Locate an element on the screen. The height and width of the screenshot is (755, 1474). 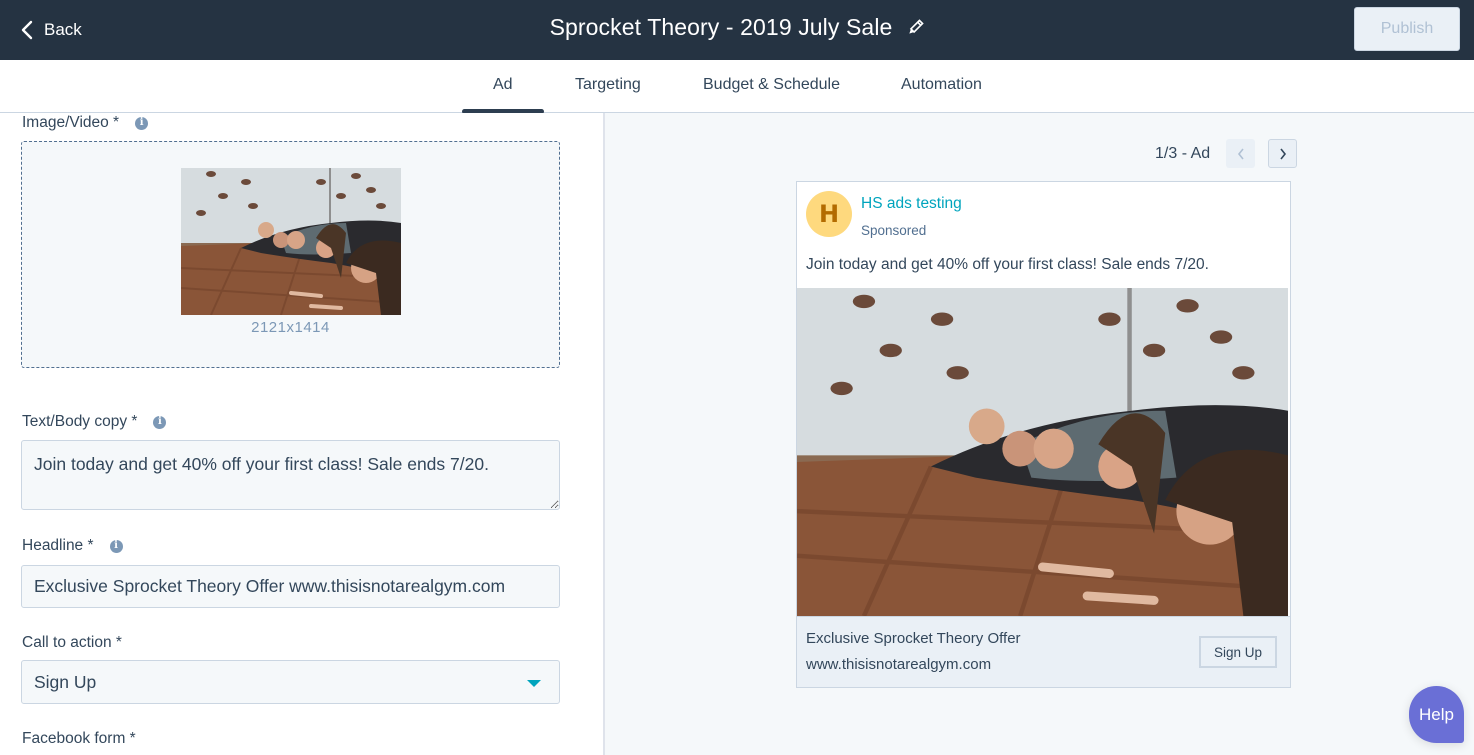
chevron-right-icon is located at coordinates (1283, 153).